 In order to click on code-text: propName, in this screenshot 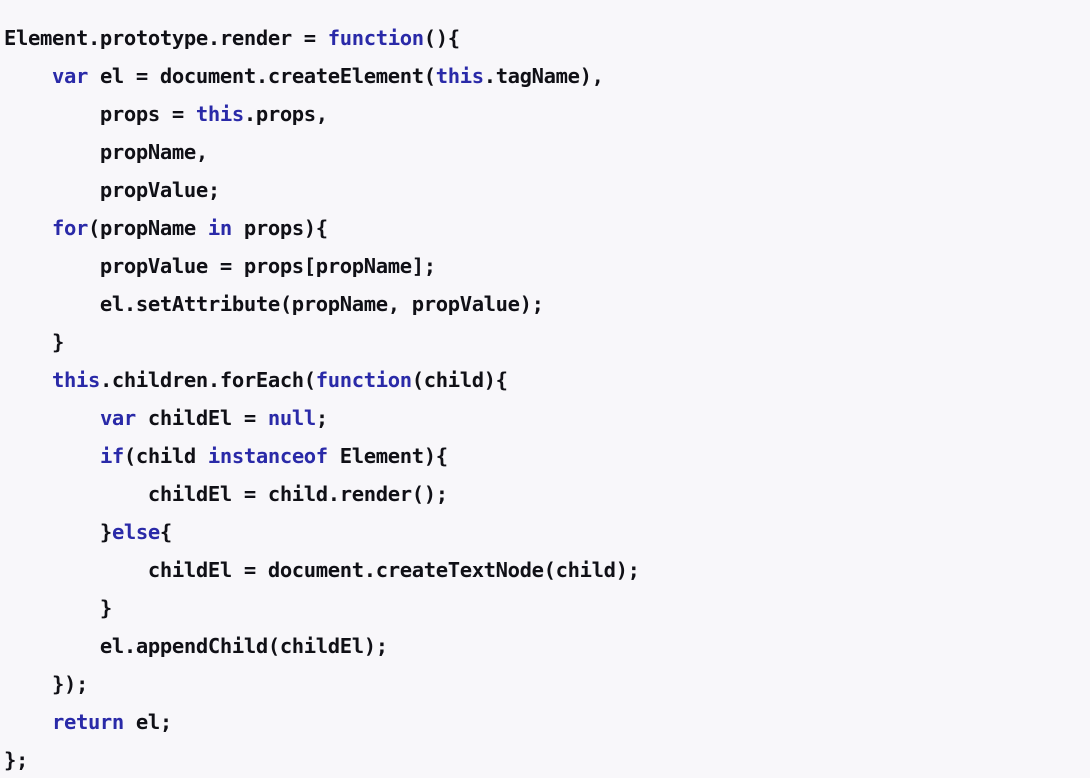, I will do `click(106, 152)`.